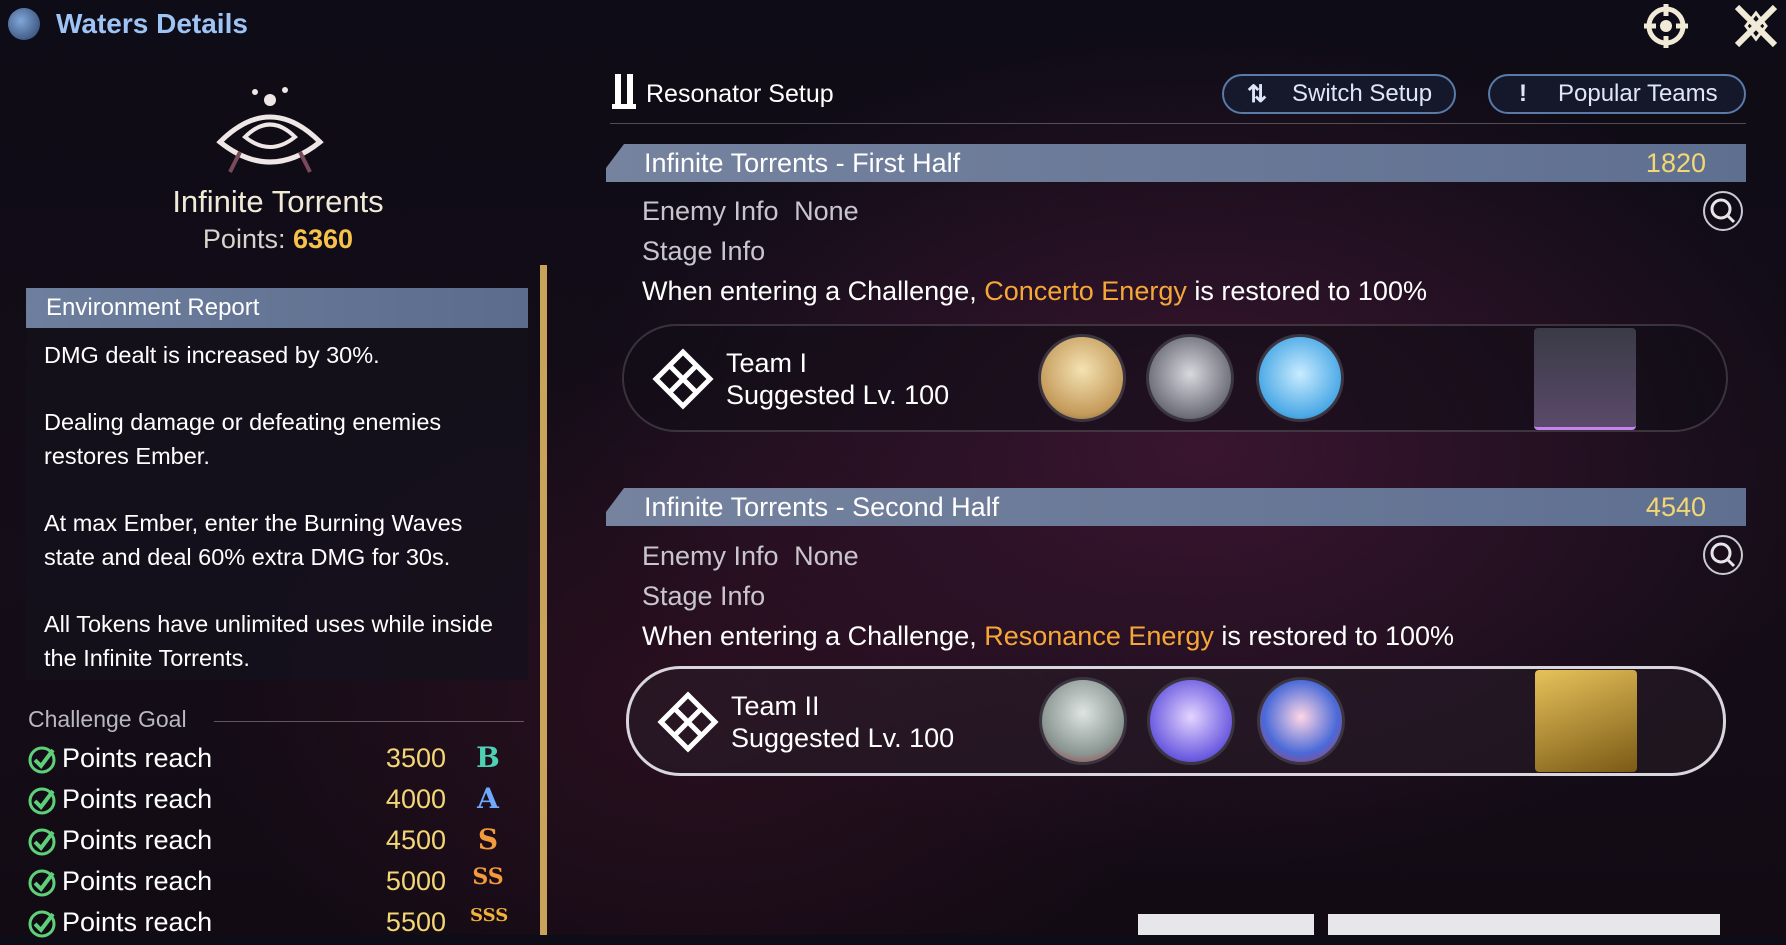 The height and width of the screenshot is (945, 1786). What do you see at coordinates (488, 839) in the screenshot?
I see `rank-badge-icon: S` at bounding box center [488, 839].